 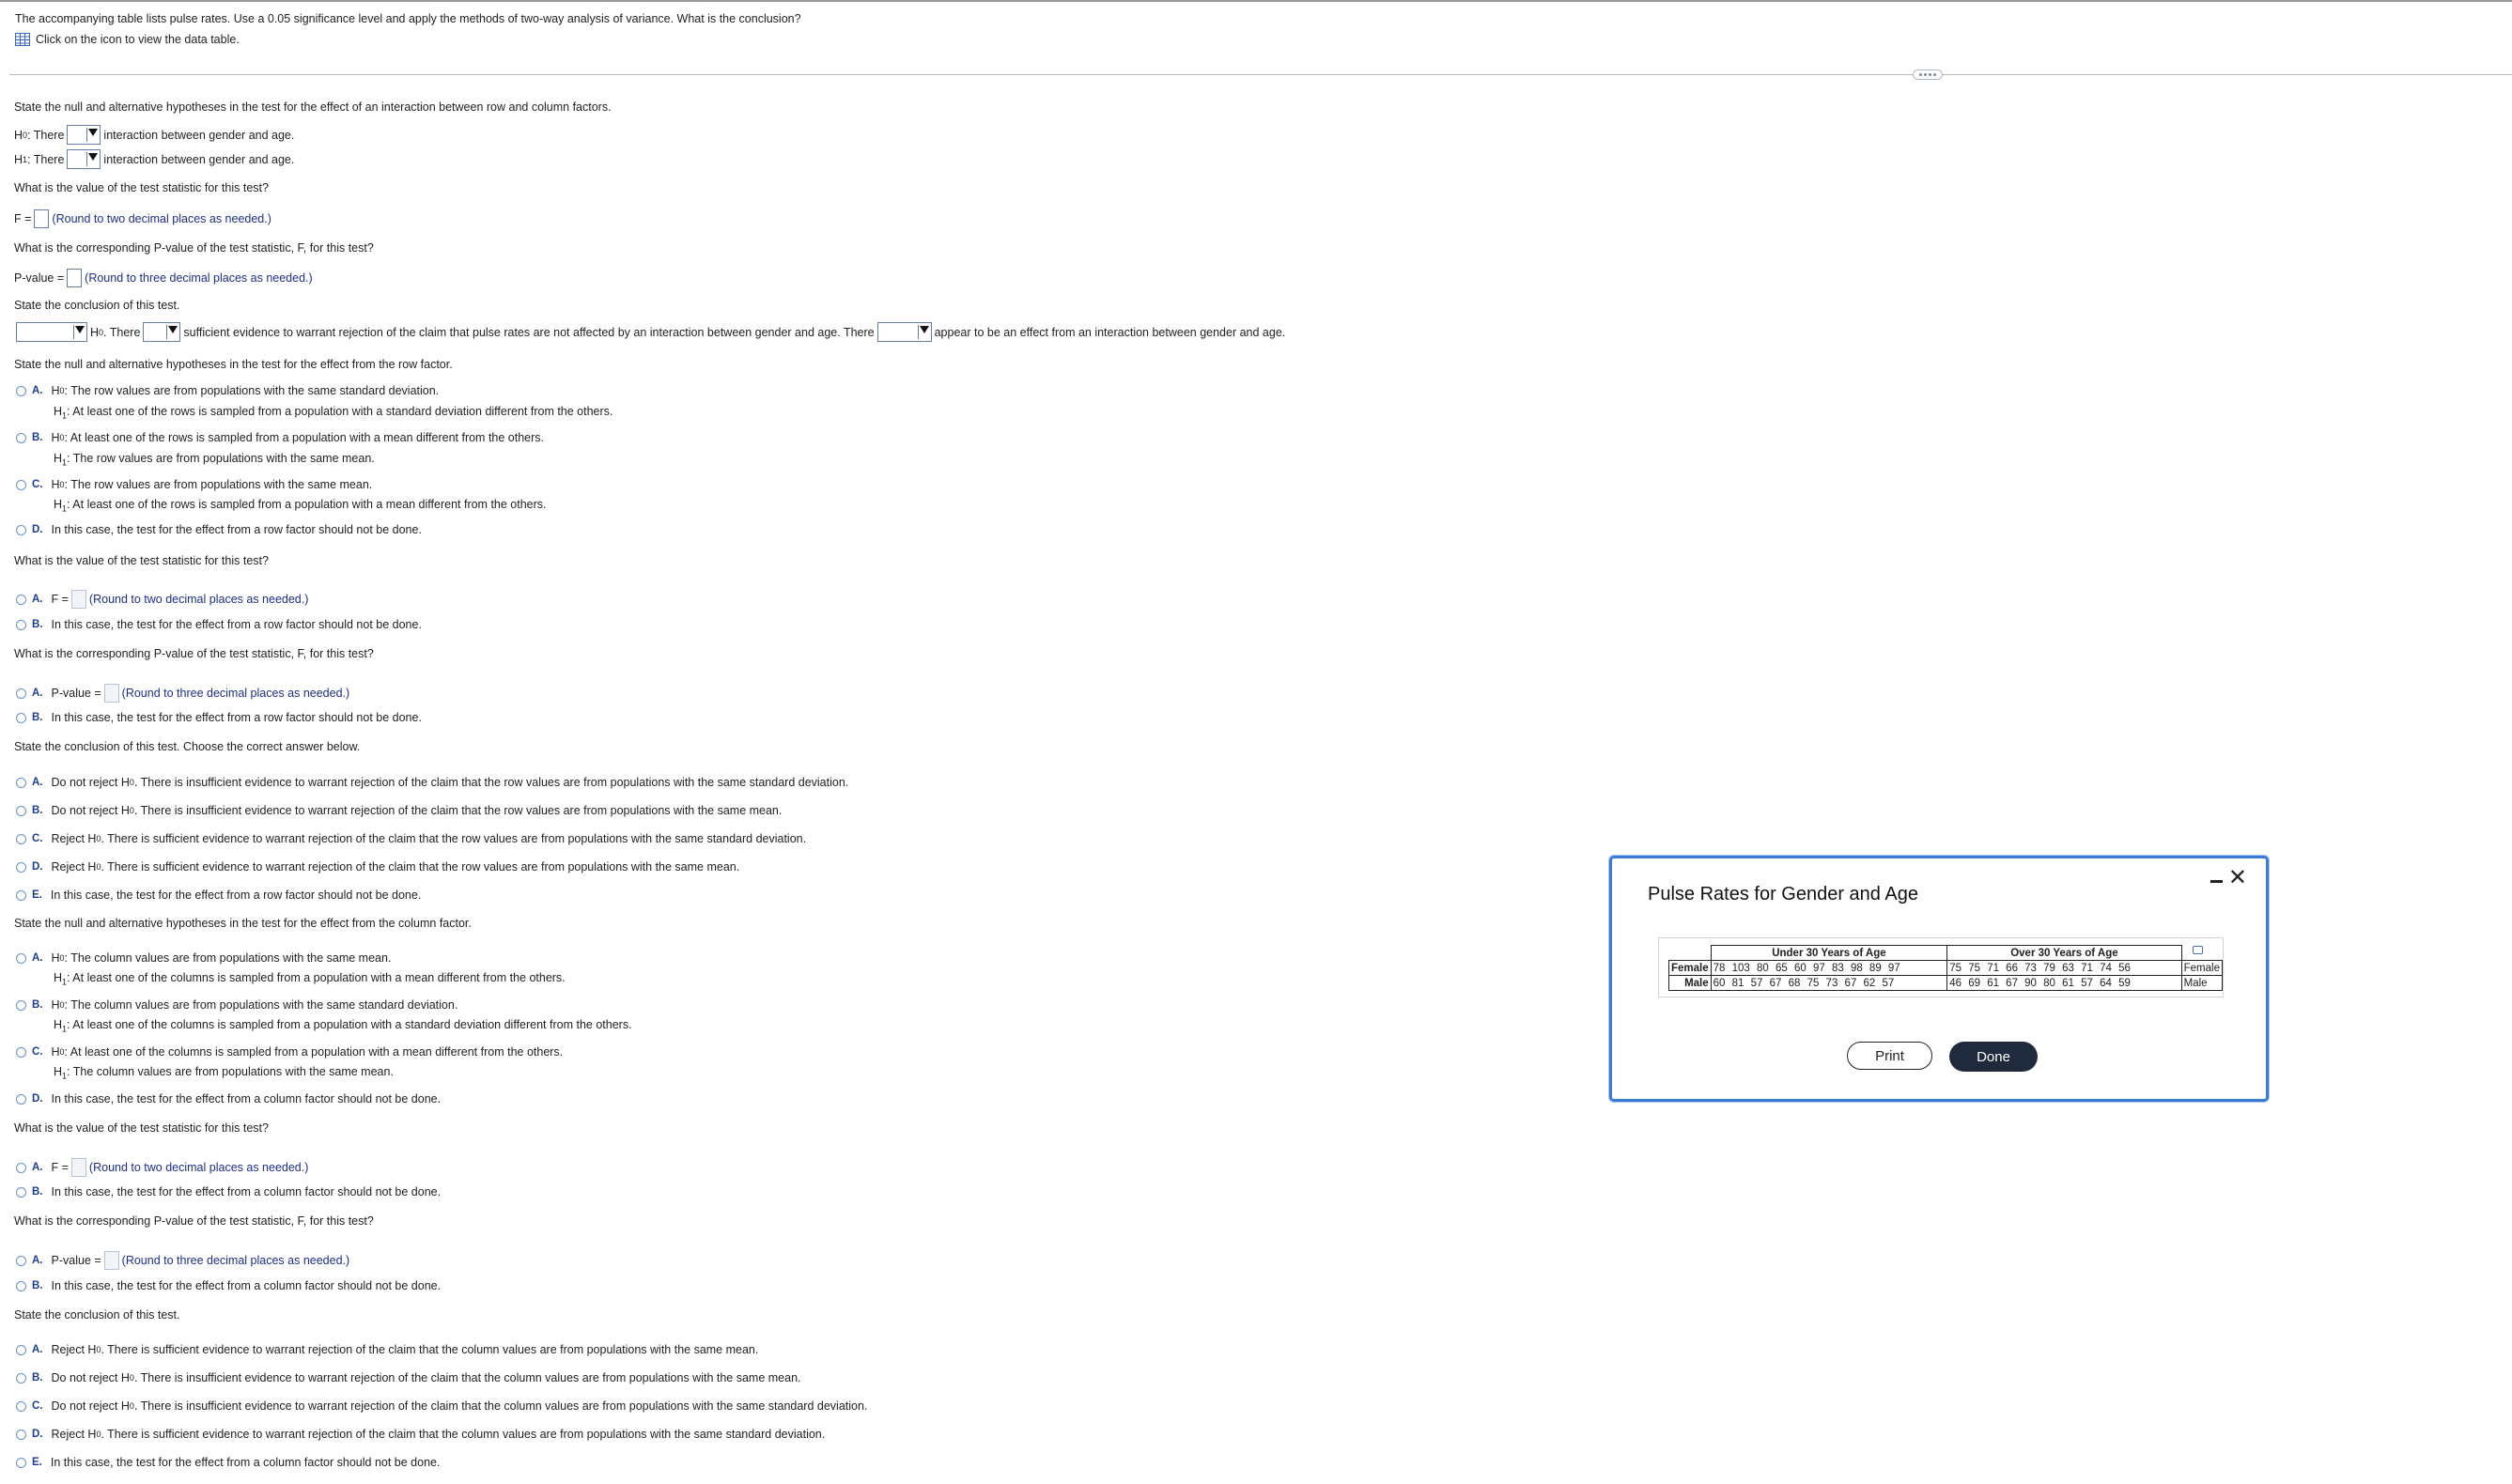 What do you see at coordinates (42, 218) in the screenshot?
I see `interaction-f-input` at bounding box center [42, 218].